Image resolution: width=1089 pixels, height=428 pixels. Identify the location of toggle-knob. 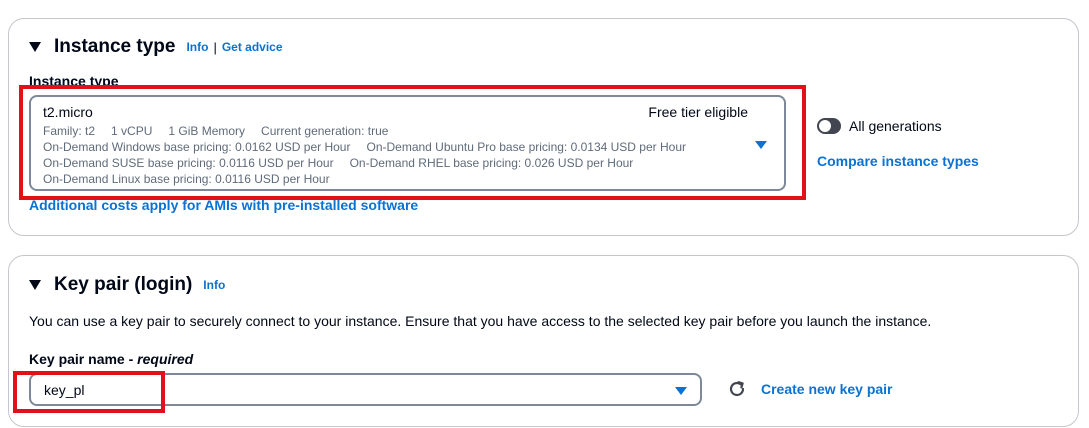
(825, 126).